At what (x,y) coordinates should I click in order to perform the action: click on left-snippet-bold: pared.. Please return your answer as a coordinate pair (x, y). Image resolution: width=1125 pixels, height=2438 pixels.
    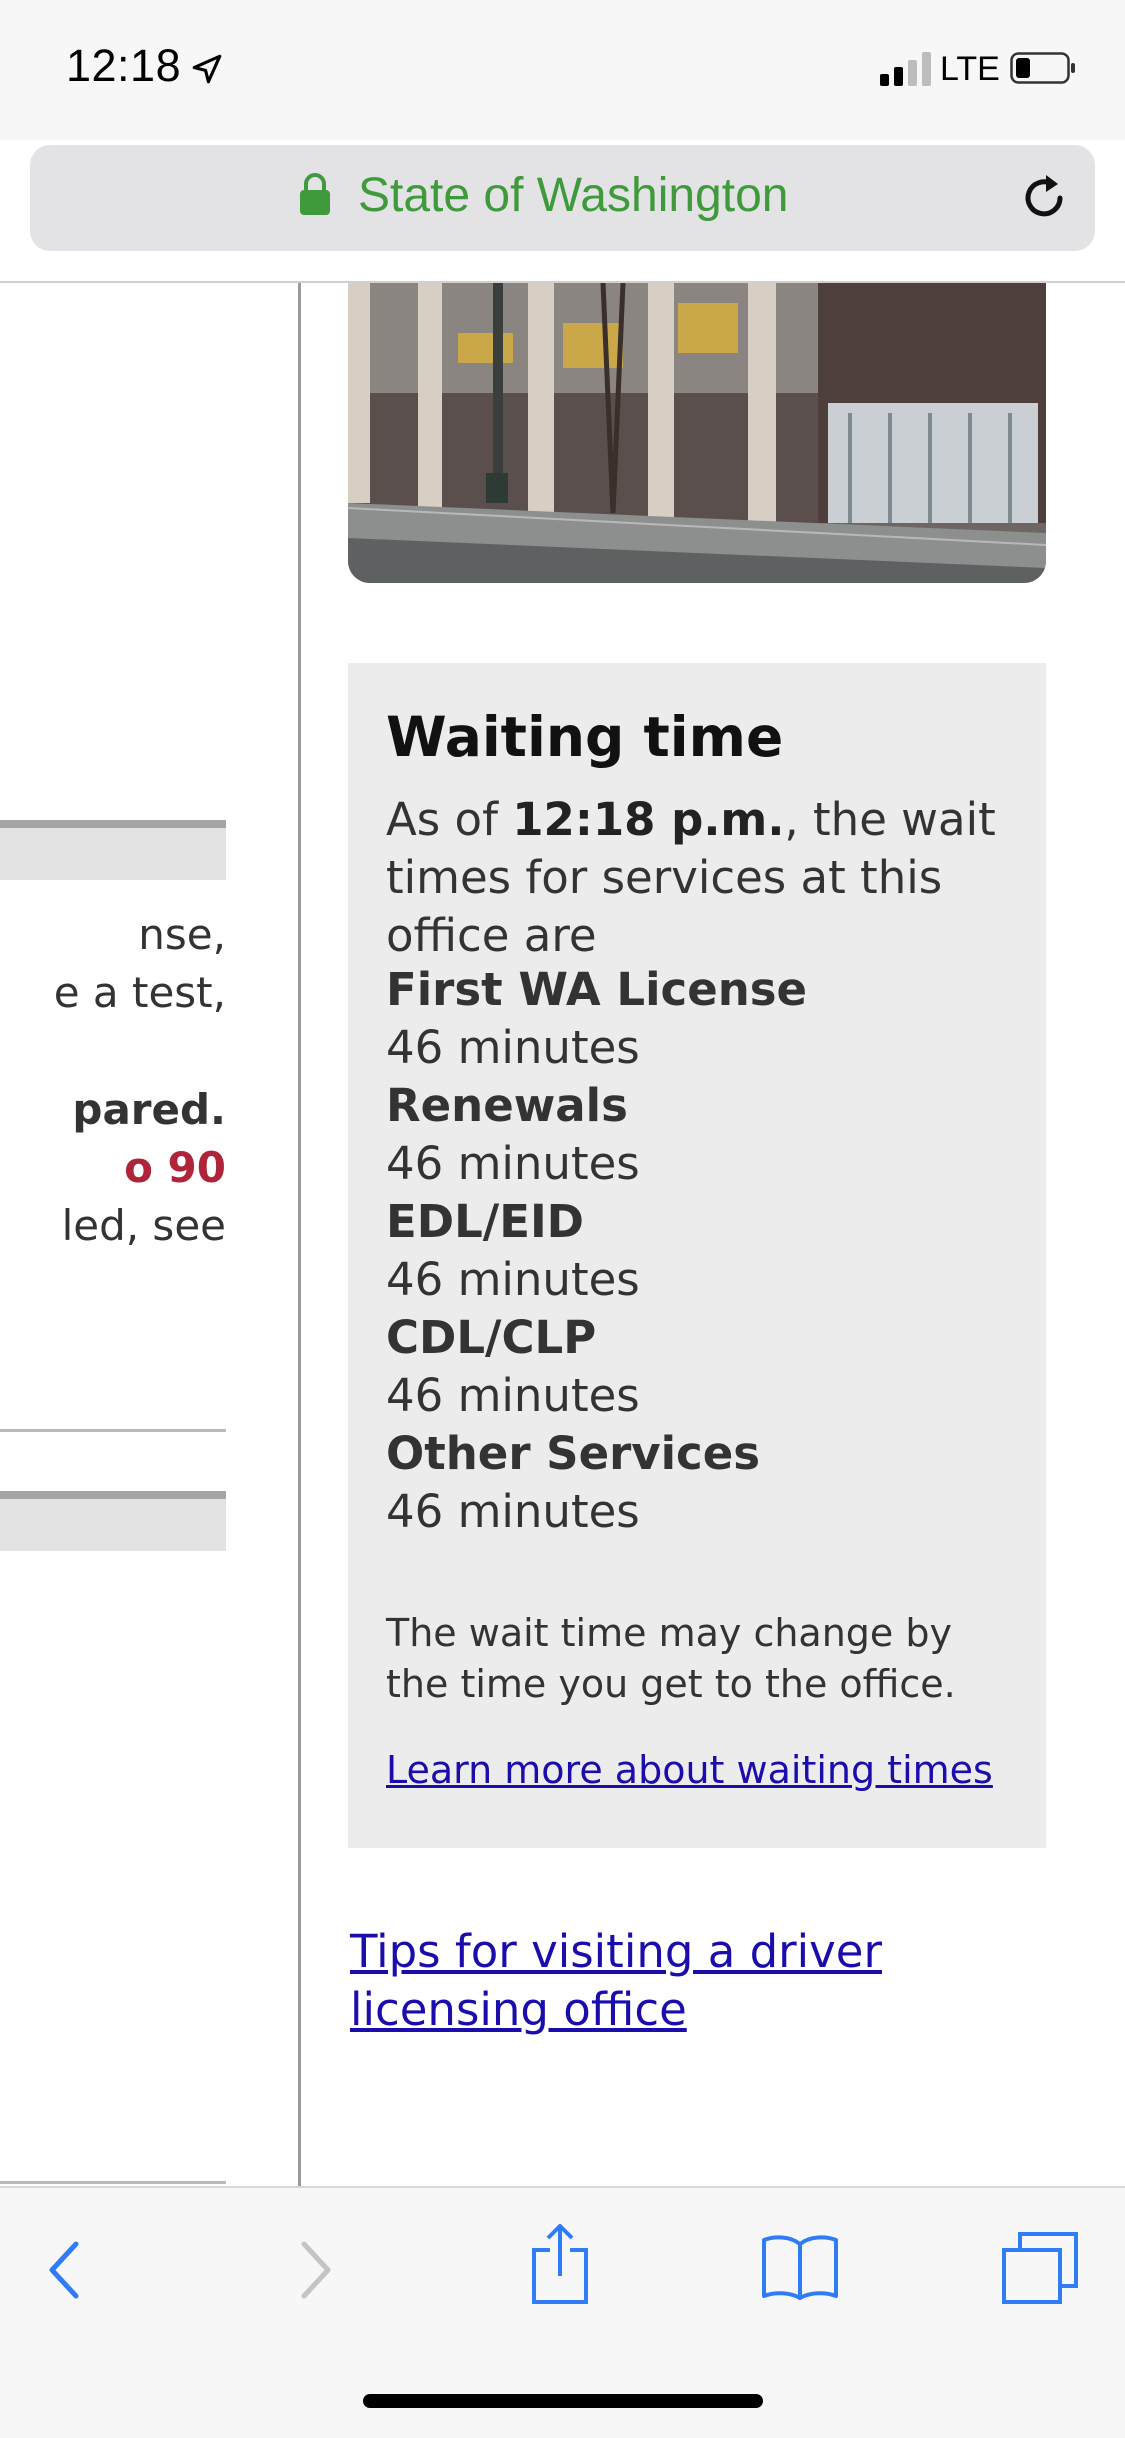
    Looking at the image, I should click on (149, 1109).